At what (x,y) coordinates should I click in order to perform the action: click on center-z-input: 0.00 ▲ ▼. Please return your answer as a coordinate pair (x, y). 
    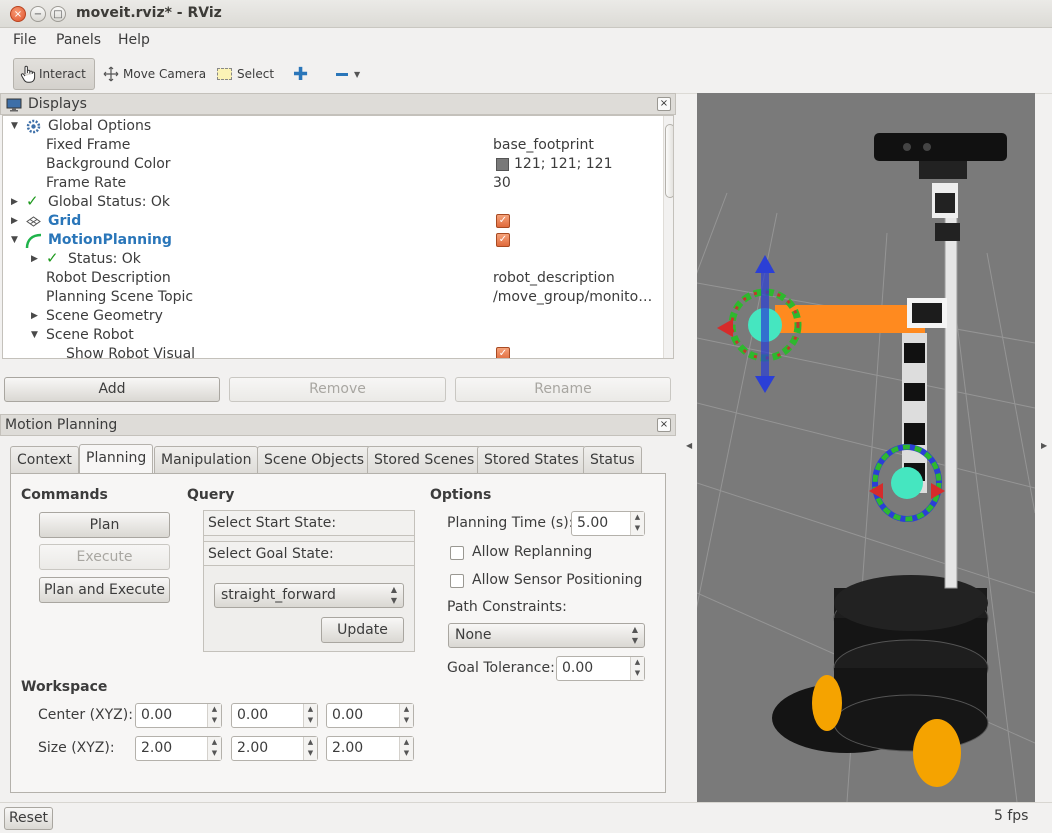
    Looking at the image, I should click on (370, 715).